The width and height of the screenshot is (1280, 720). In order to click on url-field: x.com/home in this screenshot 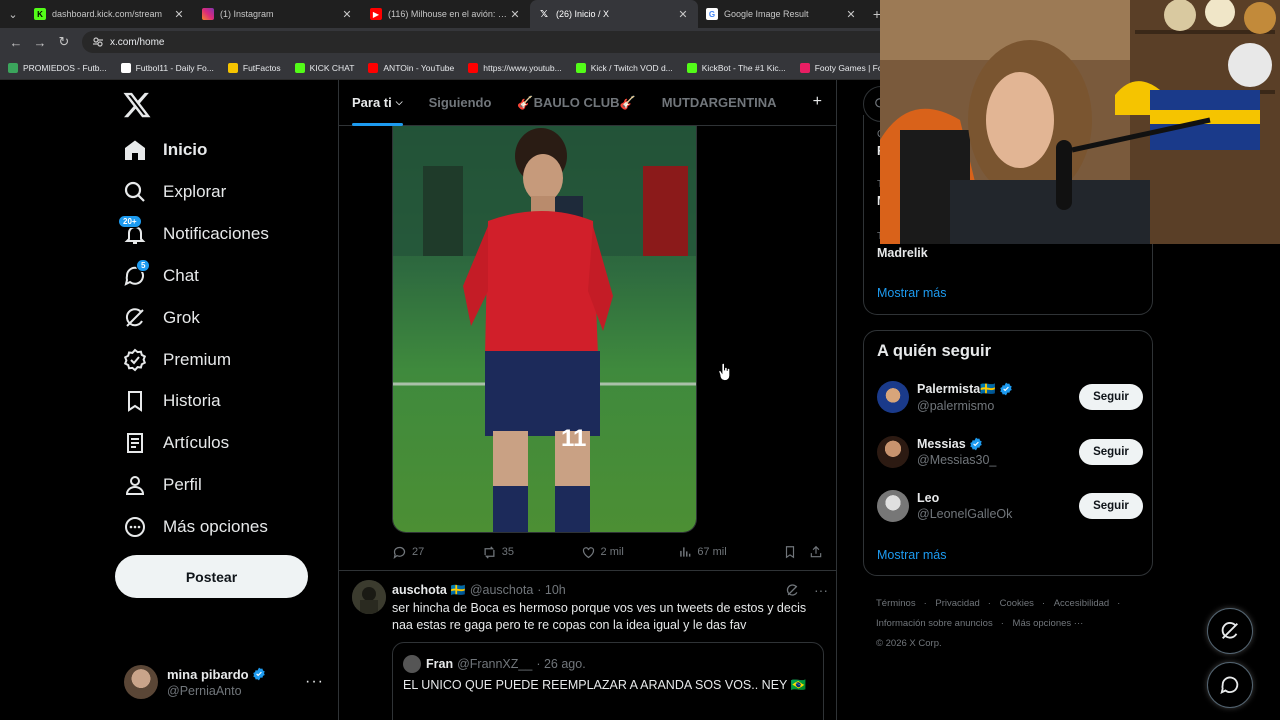, I will do `click(492, 42)`.